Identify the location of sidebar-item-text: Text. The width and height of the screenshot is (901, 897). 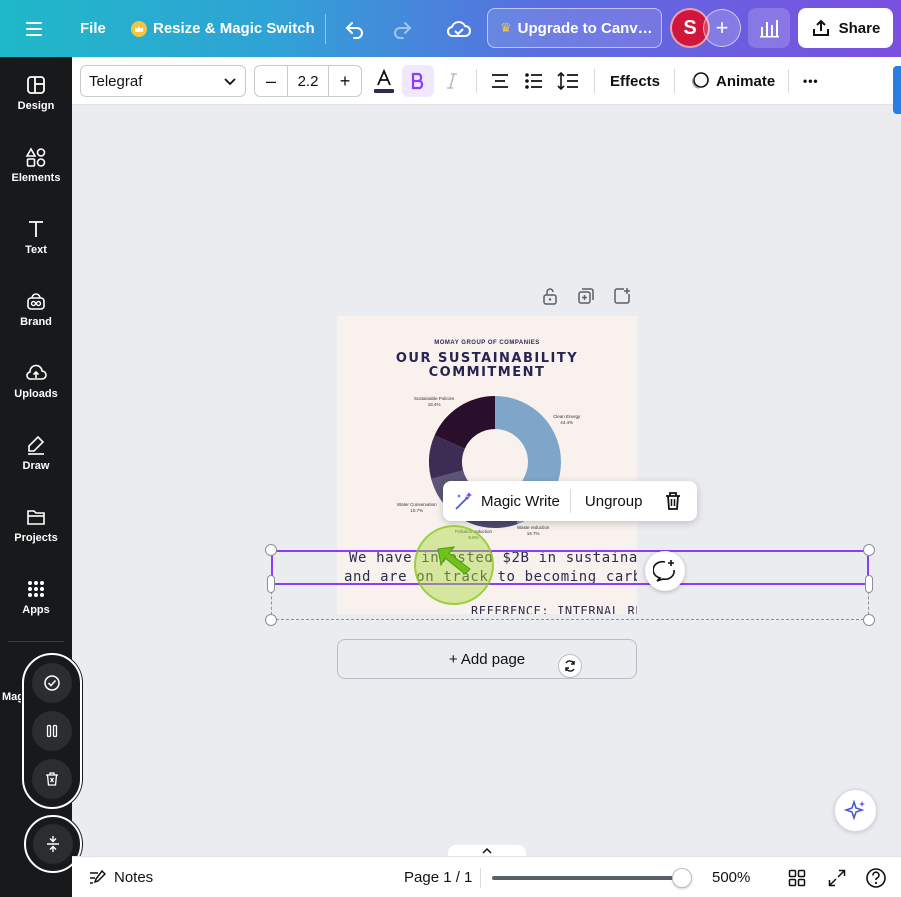
(36, 237).